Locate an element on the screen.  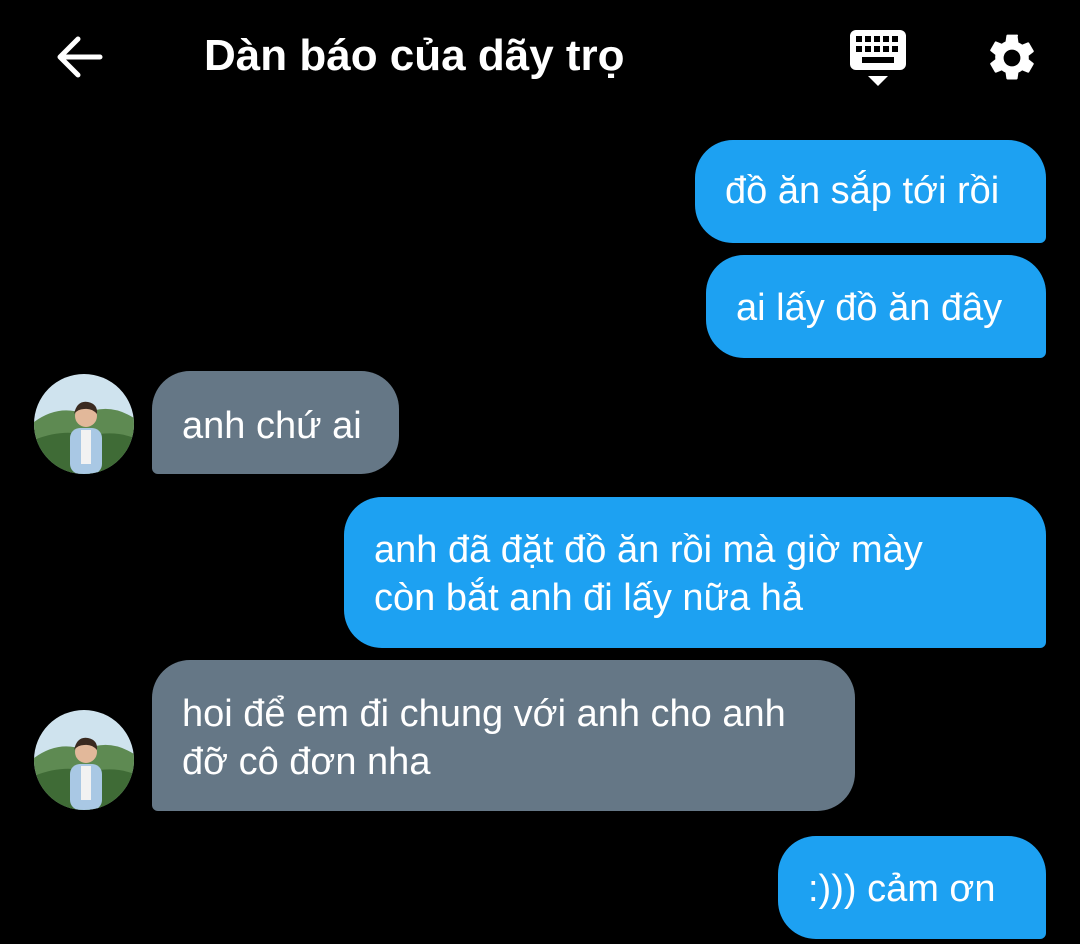
message-text-line: hoi để em đi chung với anh cho anh is located at coordinates (484, 714).